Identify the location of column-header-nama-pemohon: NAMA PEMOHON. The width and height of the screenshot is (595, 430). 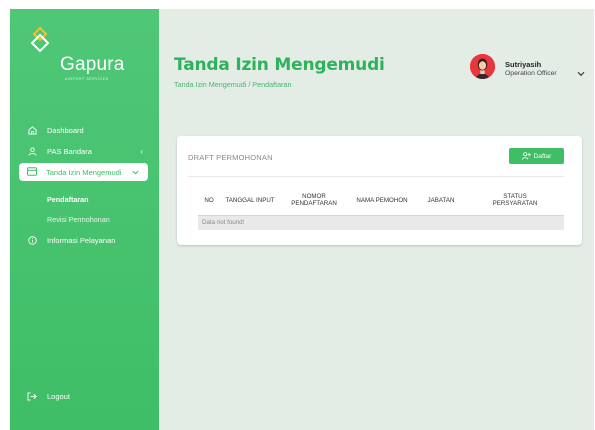
(382, 201).